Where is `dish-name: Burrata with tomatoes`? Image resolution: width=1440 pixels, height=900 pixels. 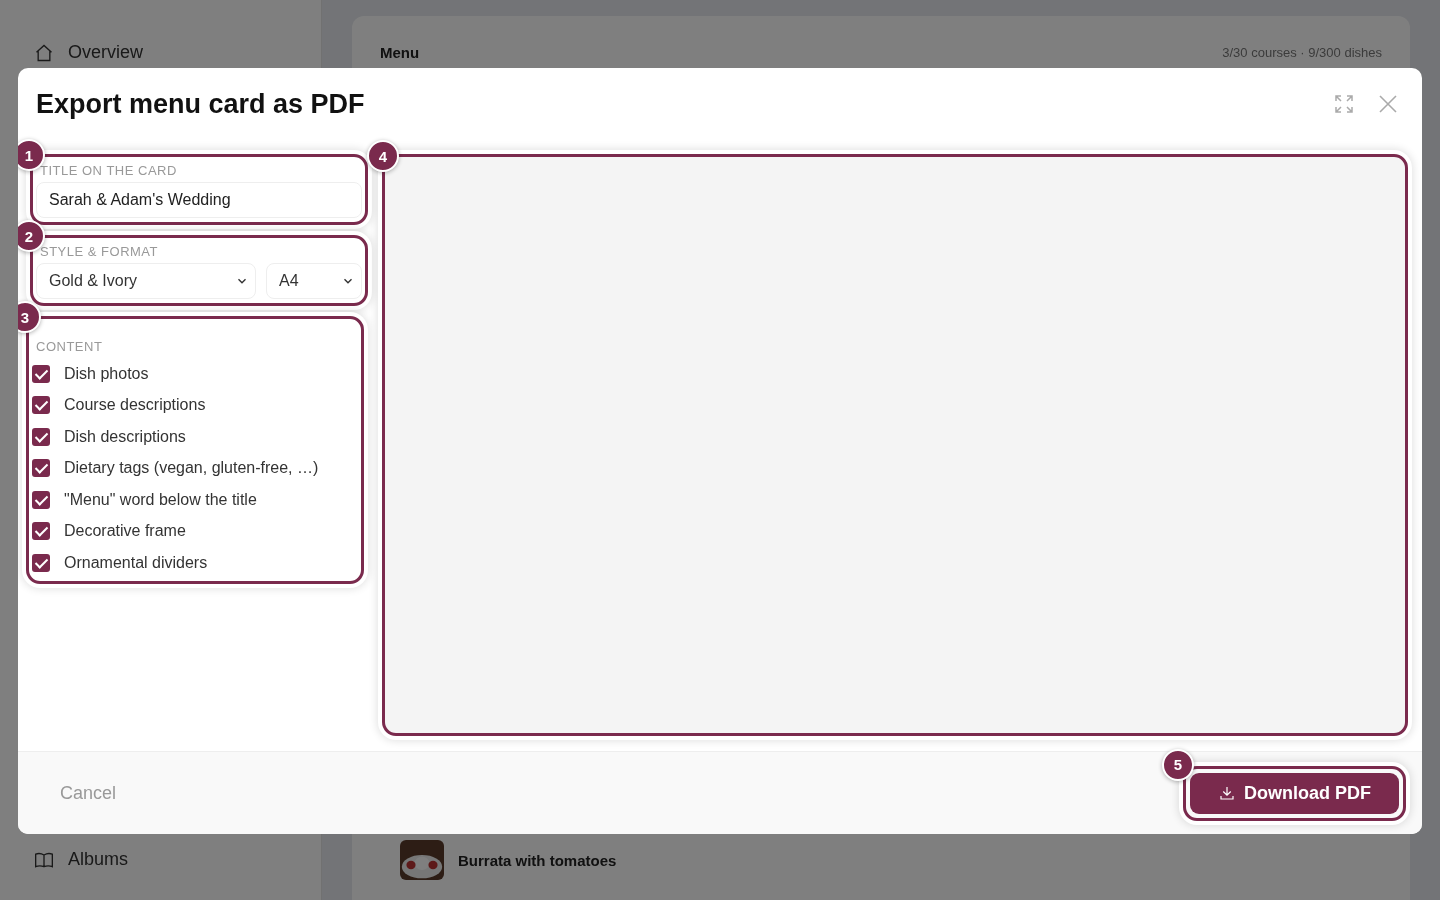 dish-name: Burrata with tomatoes is located at coordinates (538, 860).